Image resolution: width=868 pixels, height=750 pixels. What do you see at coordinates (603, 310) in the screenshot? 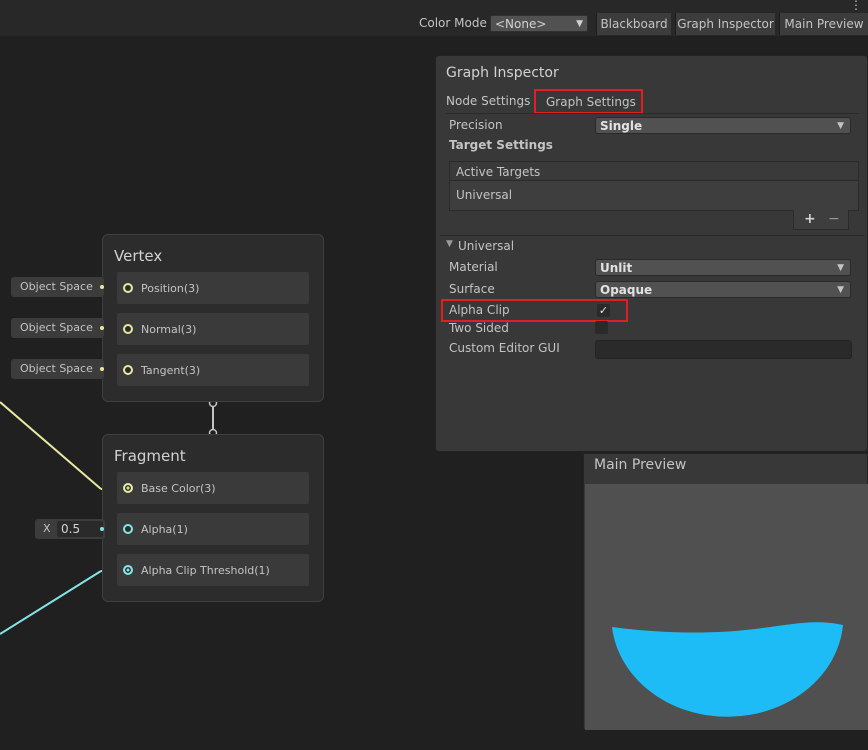
I see `alpha-clip-checkbox: ✓` at bounding box center [603, 310].